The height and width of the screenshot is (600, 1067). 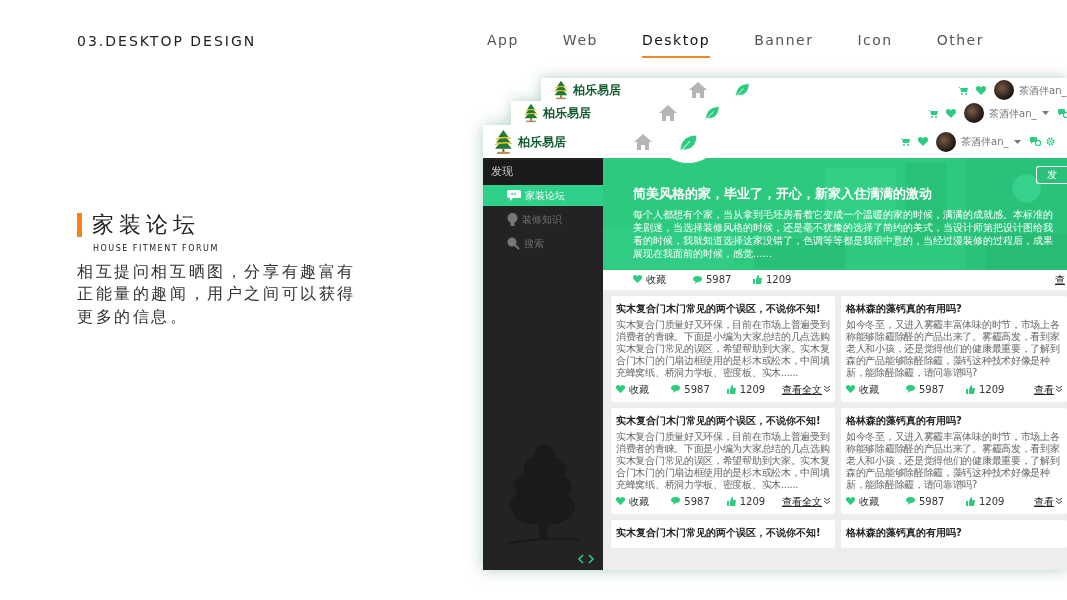 I want to click on nav-tab: App, so click(x=503, y=44).